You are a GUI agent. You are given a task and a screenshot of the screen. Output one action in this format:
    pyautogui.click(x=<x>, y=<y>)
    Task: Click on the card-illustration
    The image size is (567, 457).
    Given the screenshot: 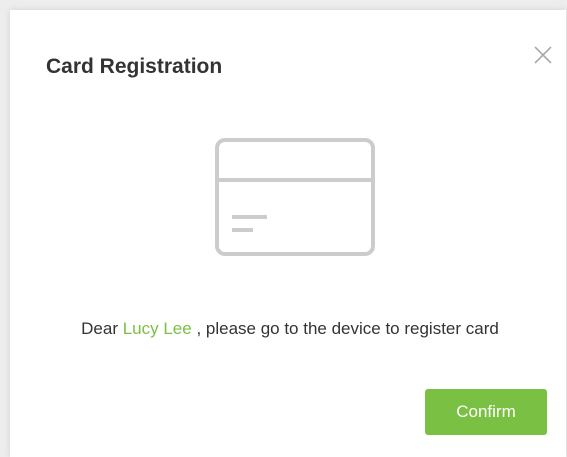 What is the action you would take?
    pyautogui.click(x=295, y=197)
    